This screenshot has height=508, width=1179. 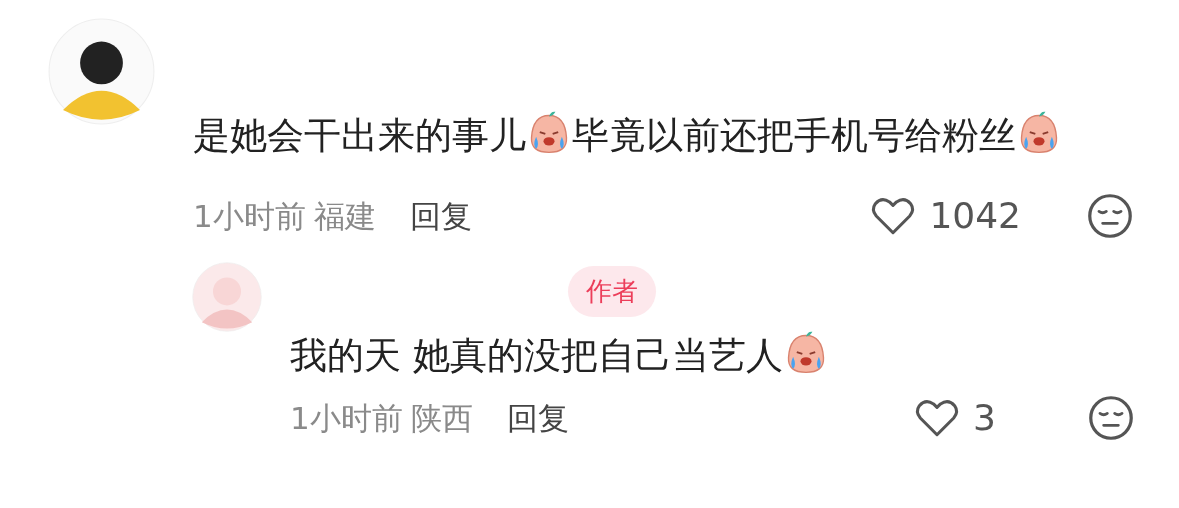 What do you see at coordinates (734, 356) in the screenshot?
I see `reply-text: 我的天 她真的没把自己当艺人` at bounding box center [734, 356].